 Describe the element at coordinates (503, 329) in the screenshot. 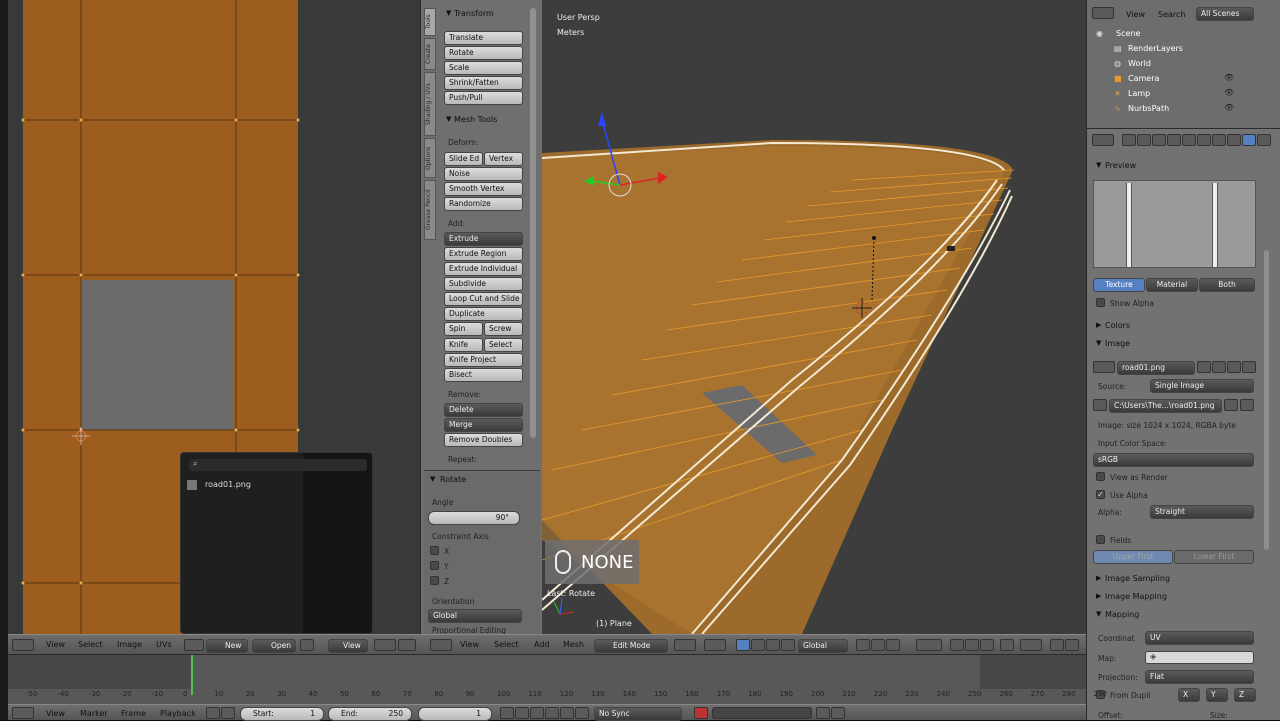

I see `screw-button: Screw` at that location.